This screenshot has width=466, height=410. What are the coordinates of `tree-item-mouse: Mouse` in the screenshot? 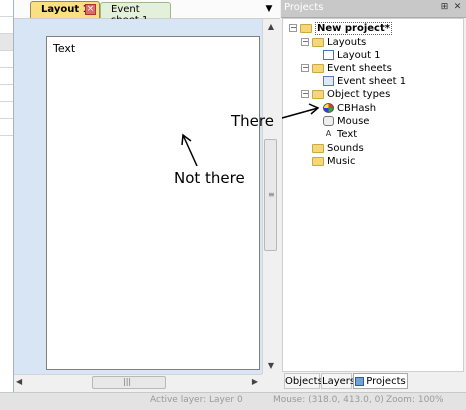 It's located at (346, 122).